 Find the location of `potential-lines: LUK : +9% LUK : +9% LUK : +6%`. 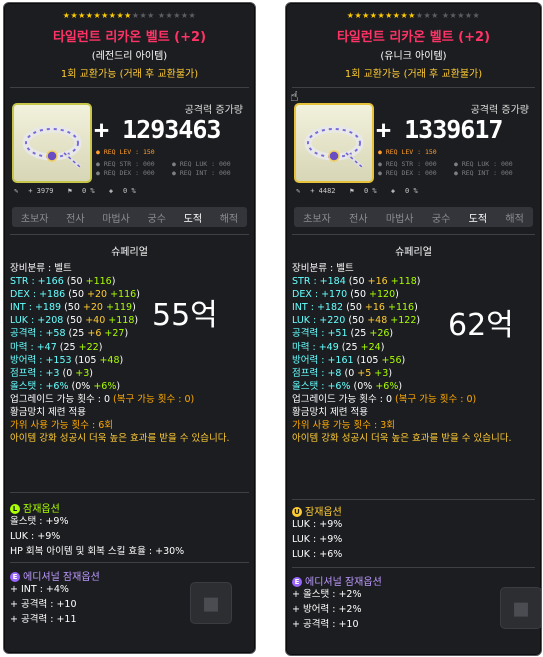

potential-lines: LUK : +9% LUK : +9% LUK : +6% is located at coordinates (317, 539).